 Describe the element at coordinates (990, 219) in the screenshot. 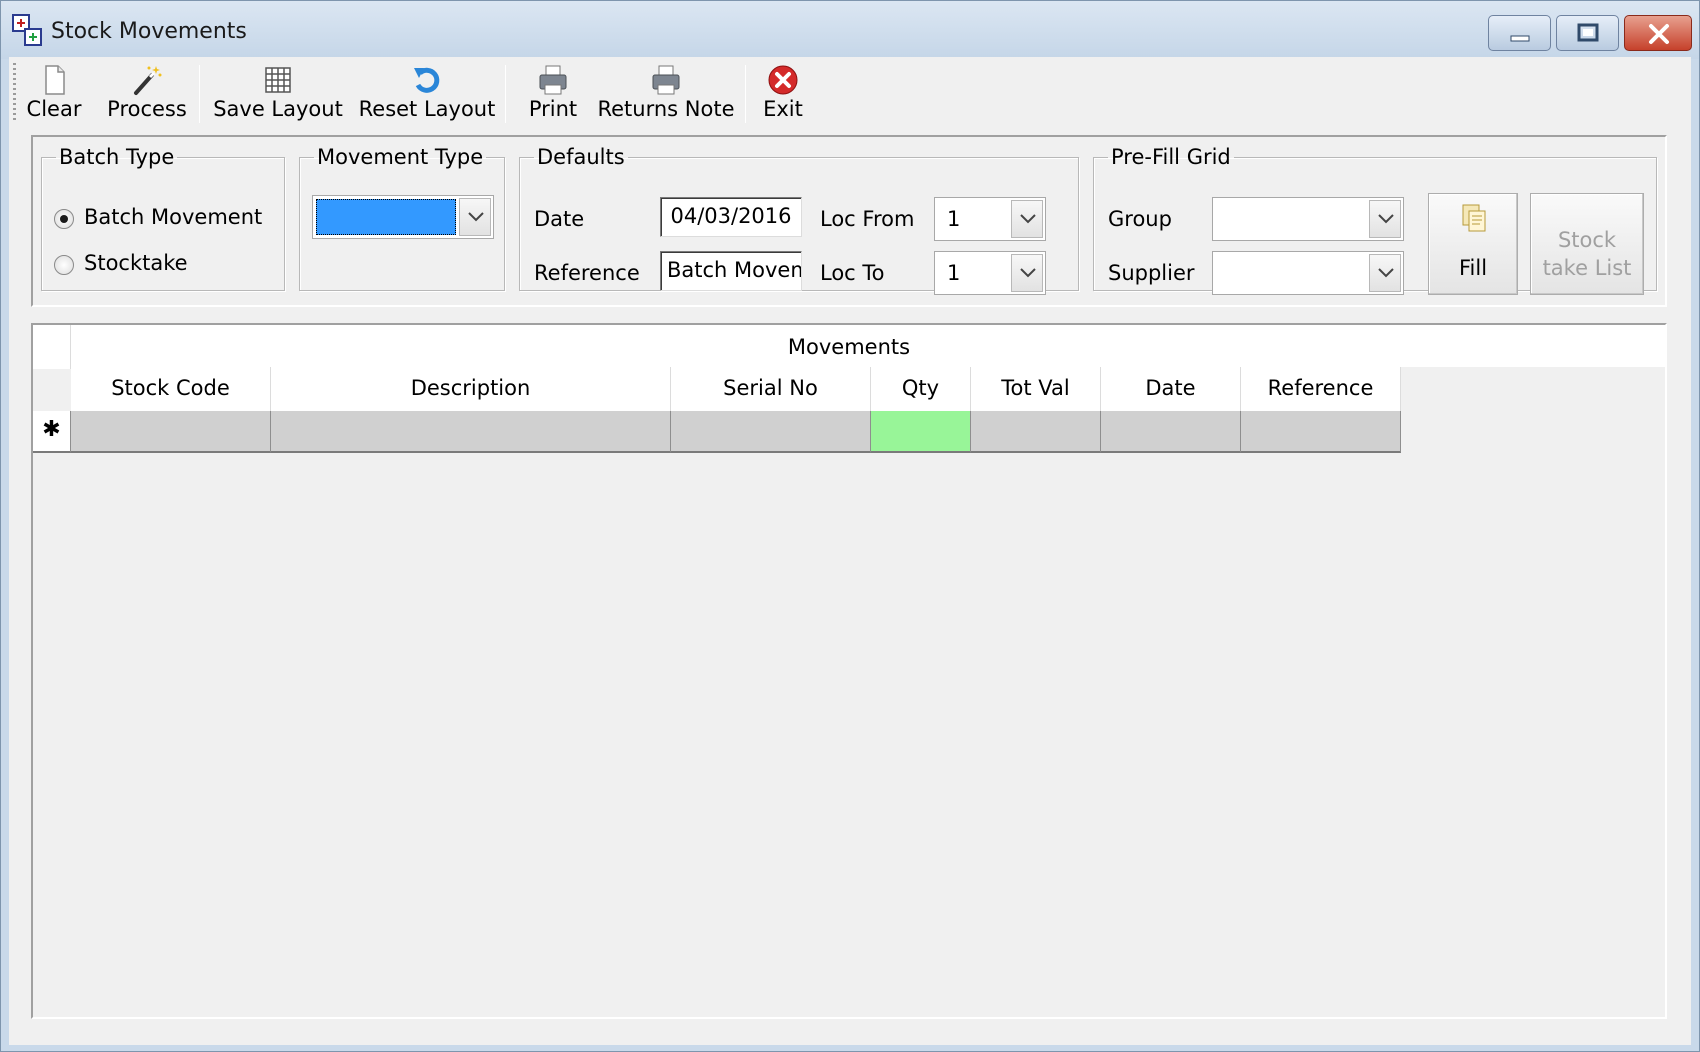

I see `loc-from-combo: 1` at that location.